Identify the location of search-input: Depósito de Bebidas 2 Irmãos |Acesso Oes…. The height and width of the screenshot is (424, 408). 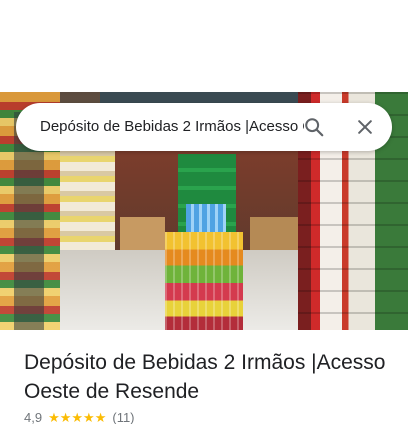
(172, 127).